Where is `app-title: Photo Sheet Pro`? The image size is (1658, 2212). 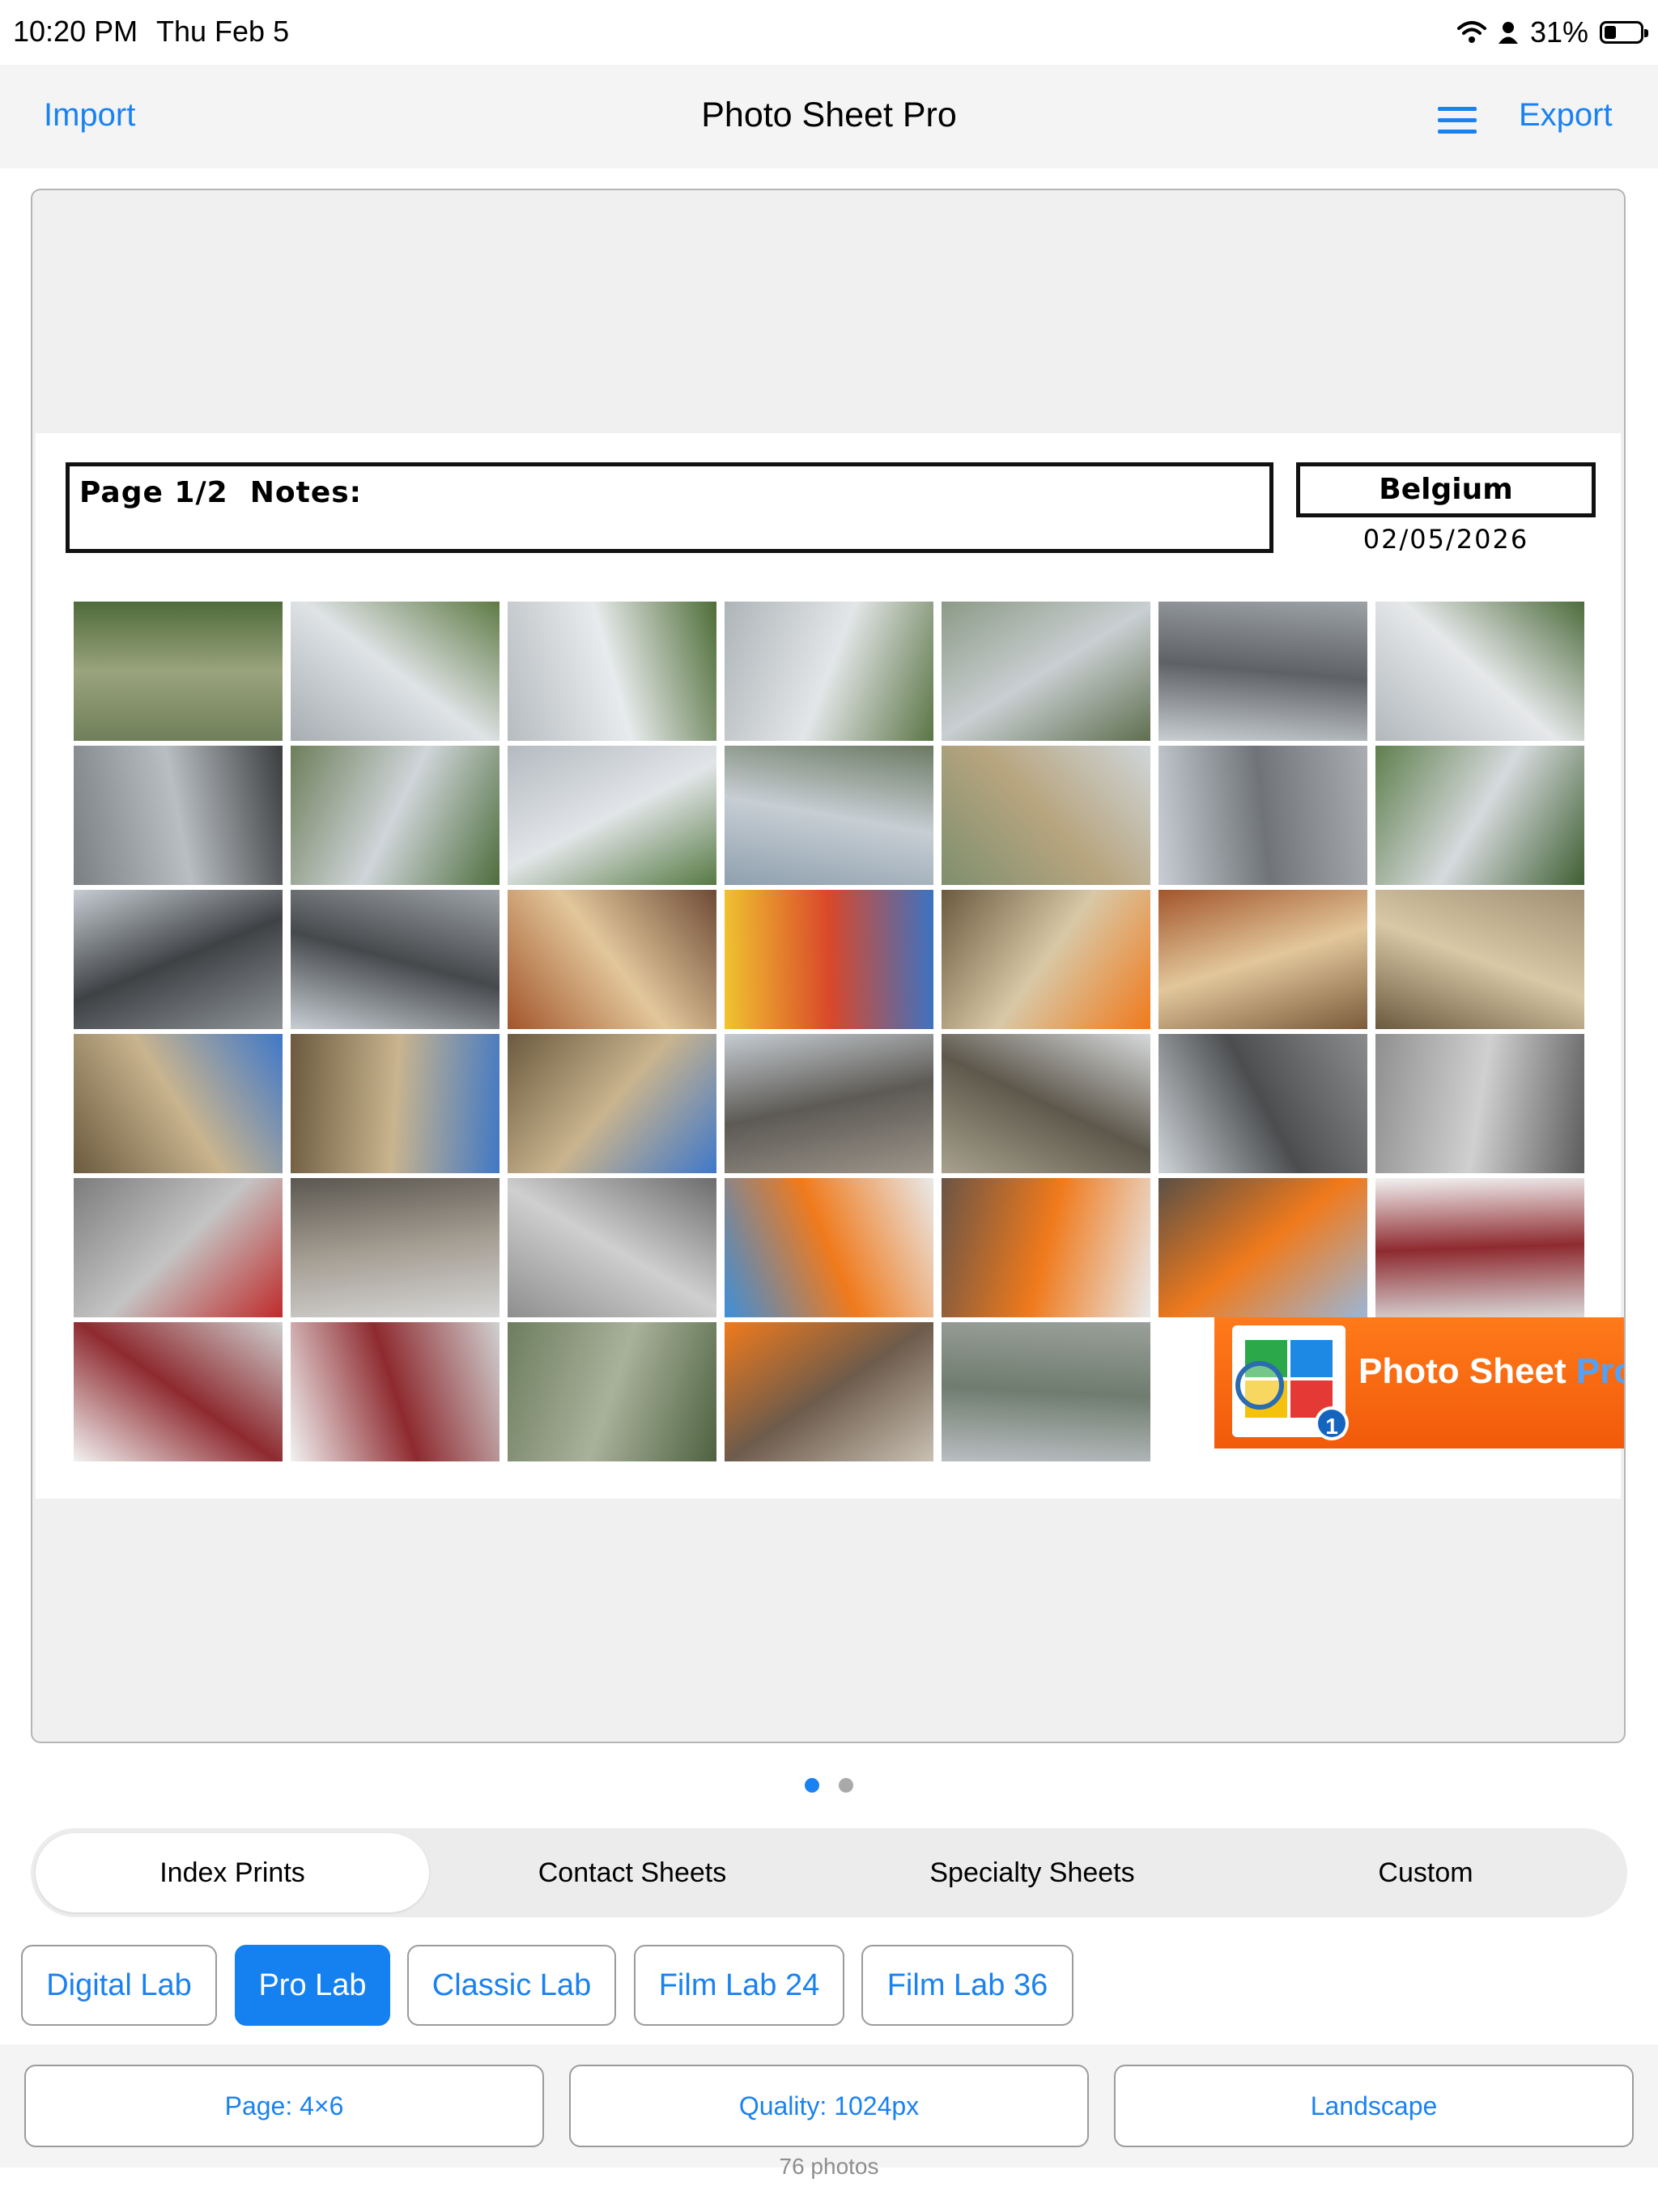 app-title: Photo Sheet Pro is located at coordinates (829, 115).